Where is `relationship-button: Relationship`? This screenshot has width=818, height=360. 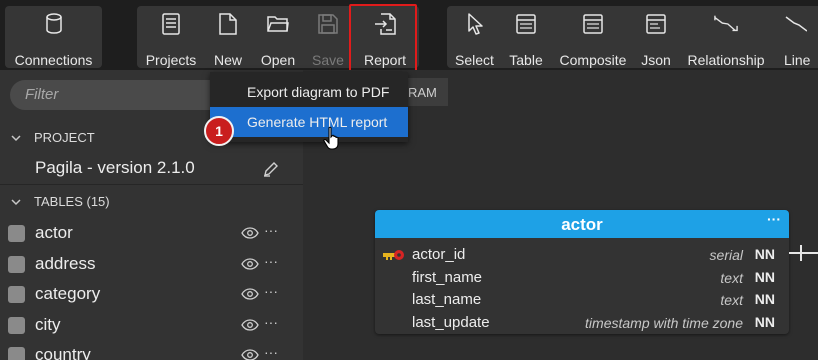
relationship-button: Relationship is located at coordinates (726, 37).